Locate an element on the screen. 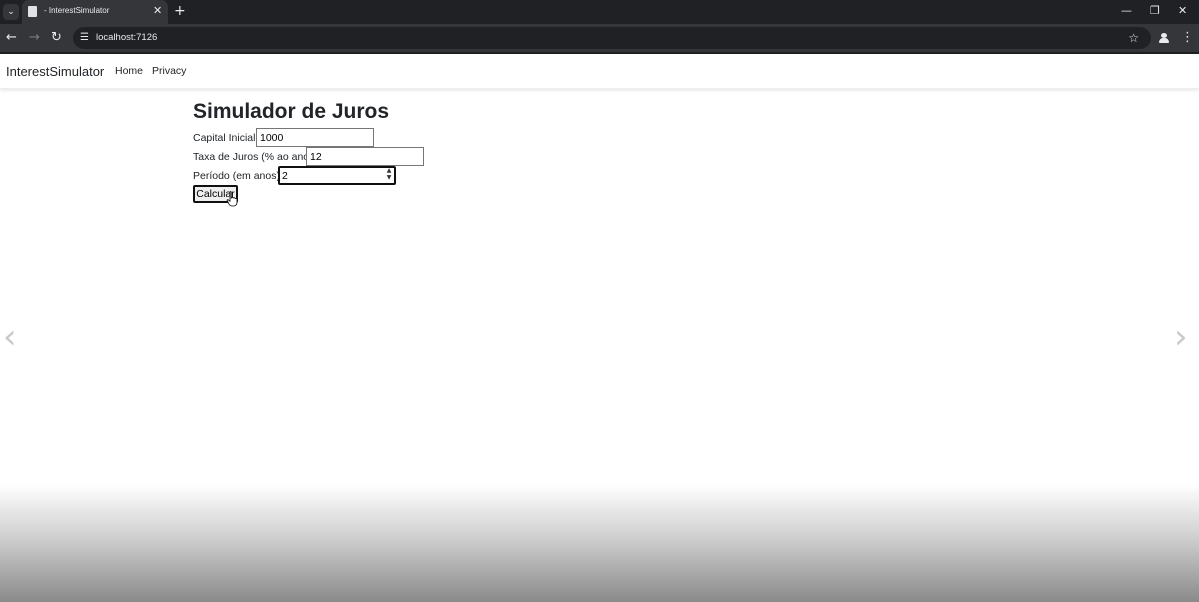 This screenshot has height=602, width=1199. carousel-prev-arrow: ‹ is located at coordinates (10, 337).